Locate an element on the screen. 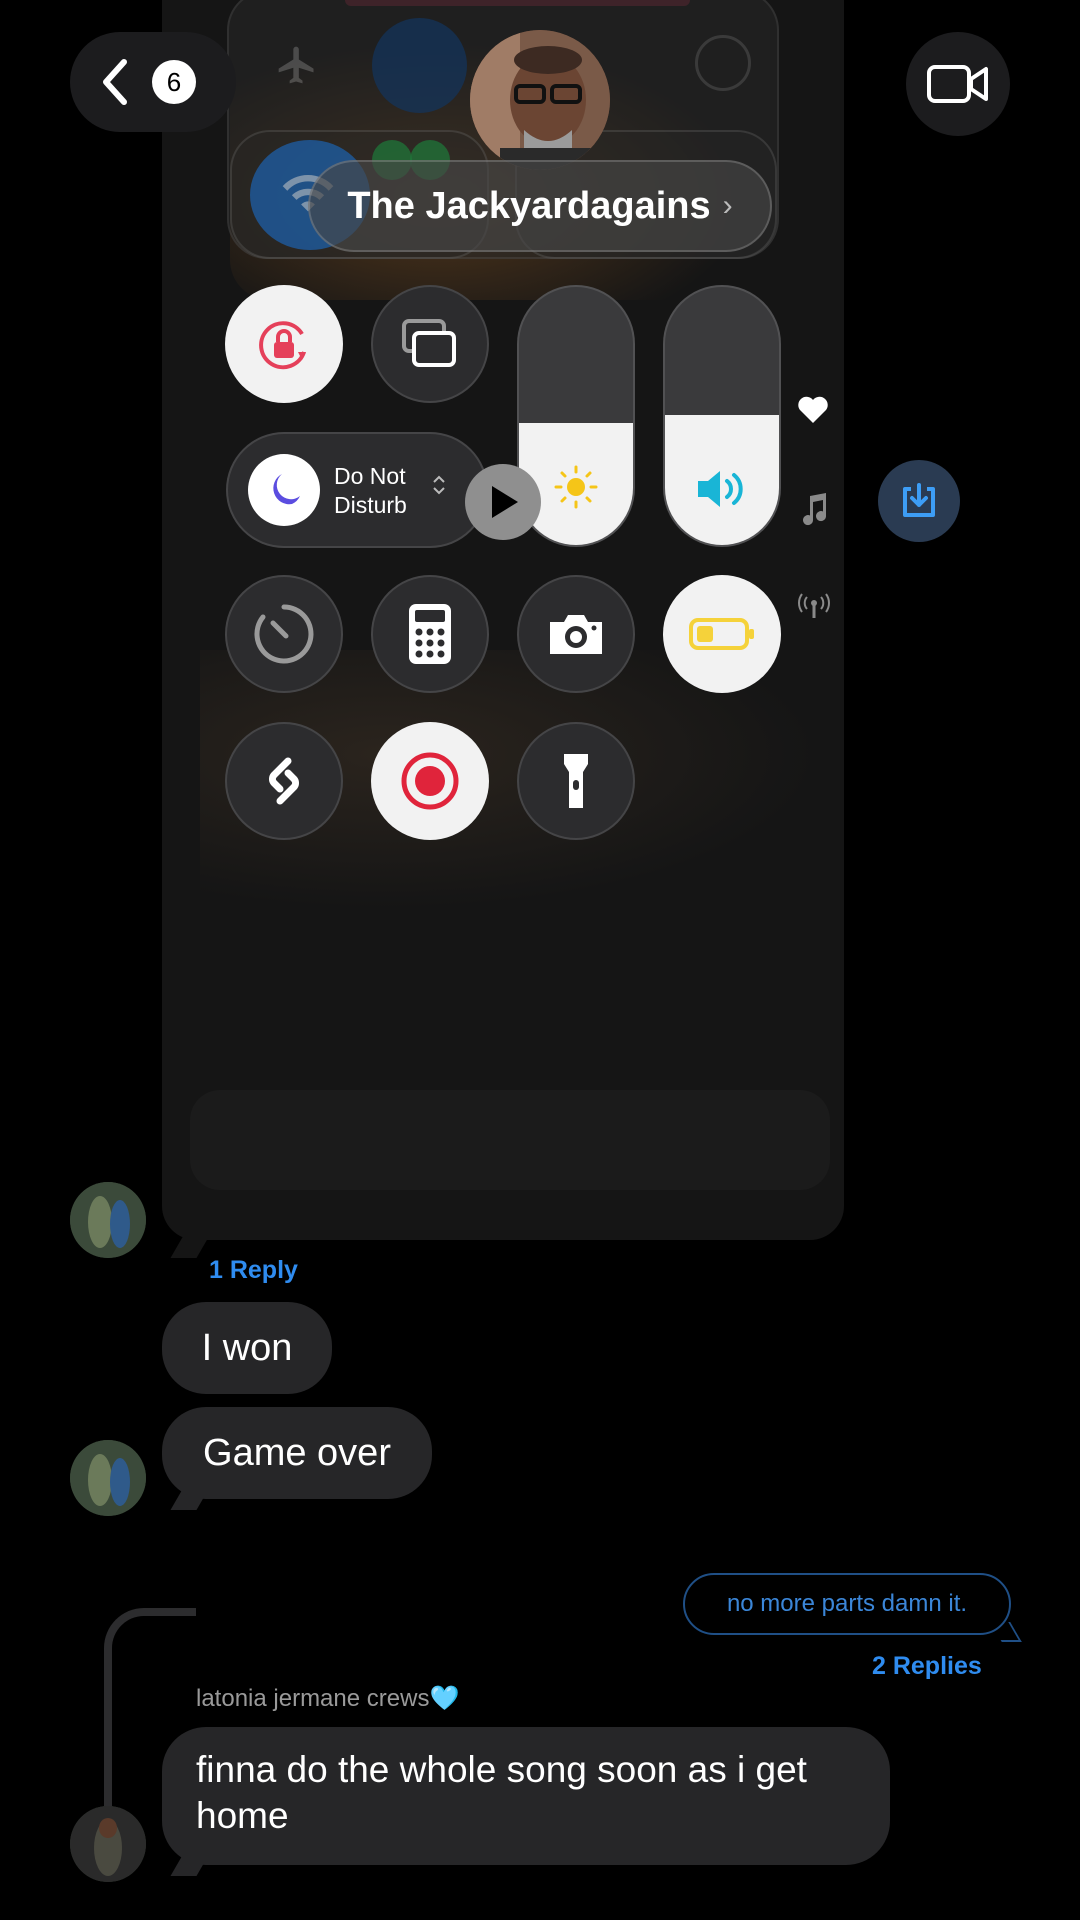  download-icon is located at coordinates (919, 500).